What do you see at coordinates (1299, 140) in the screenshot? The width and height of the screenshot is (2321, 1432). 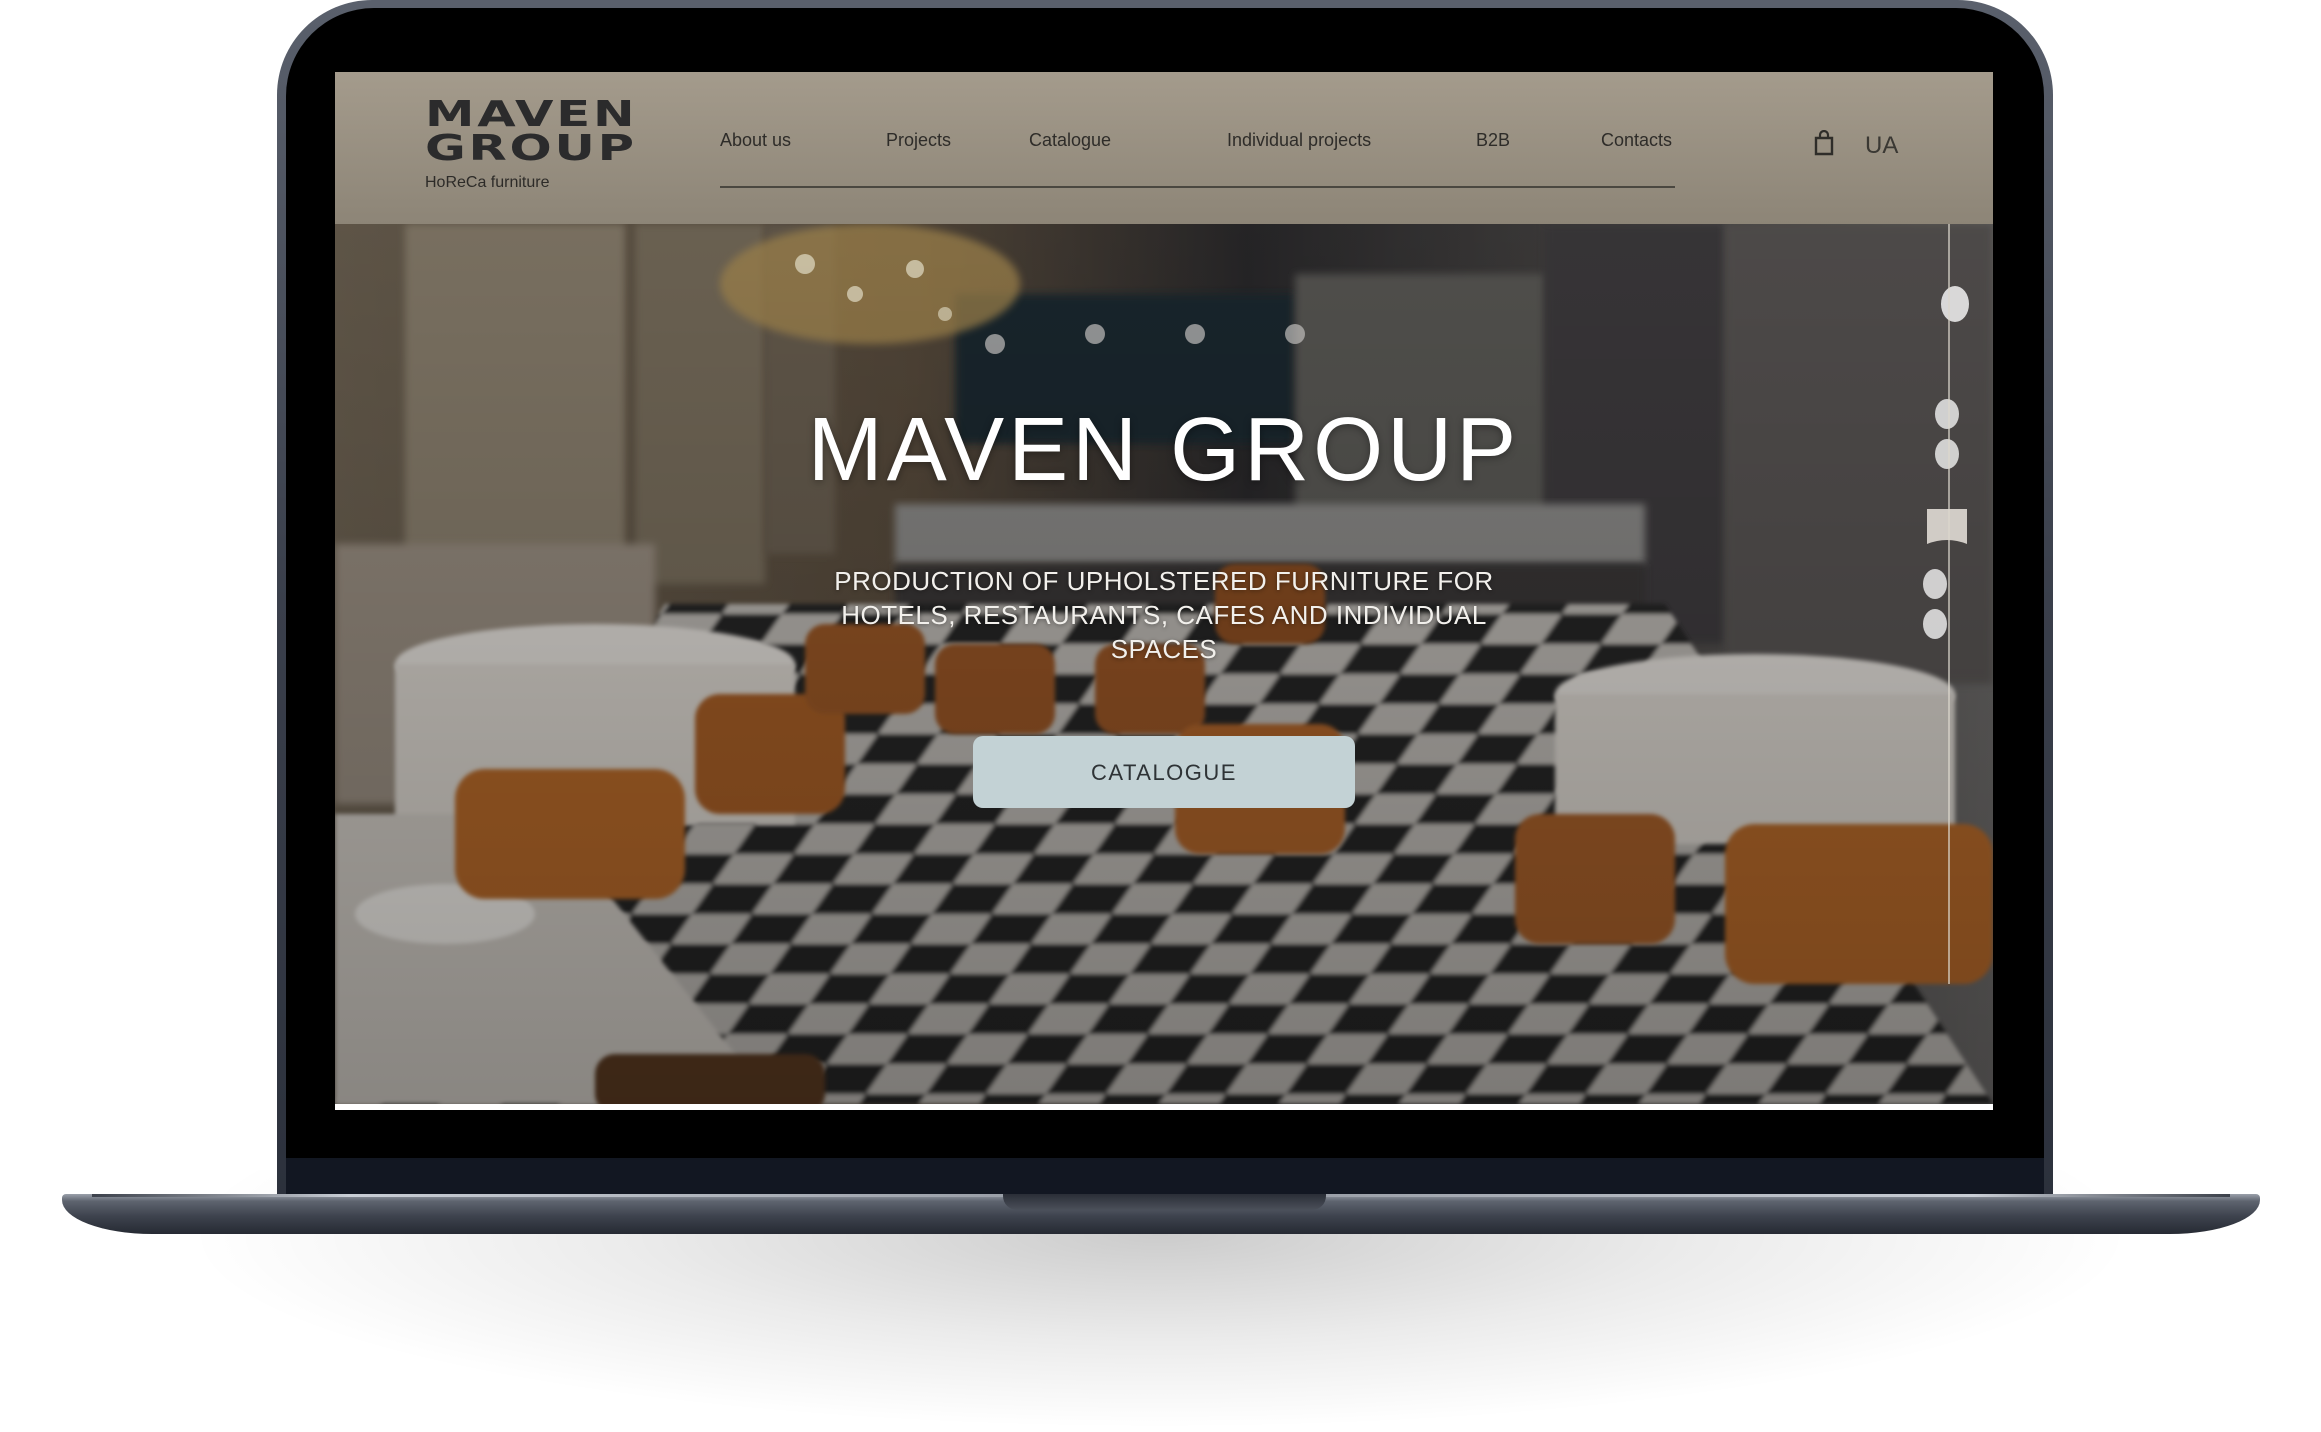 I see `nav-individual-projects: Individual projects` at bounding box center [1299, 140].